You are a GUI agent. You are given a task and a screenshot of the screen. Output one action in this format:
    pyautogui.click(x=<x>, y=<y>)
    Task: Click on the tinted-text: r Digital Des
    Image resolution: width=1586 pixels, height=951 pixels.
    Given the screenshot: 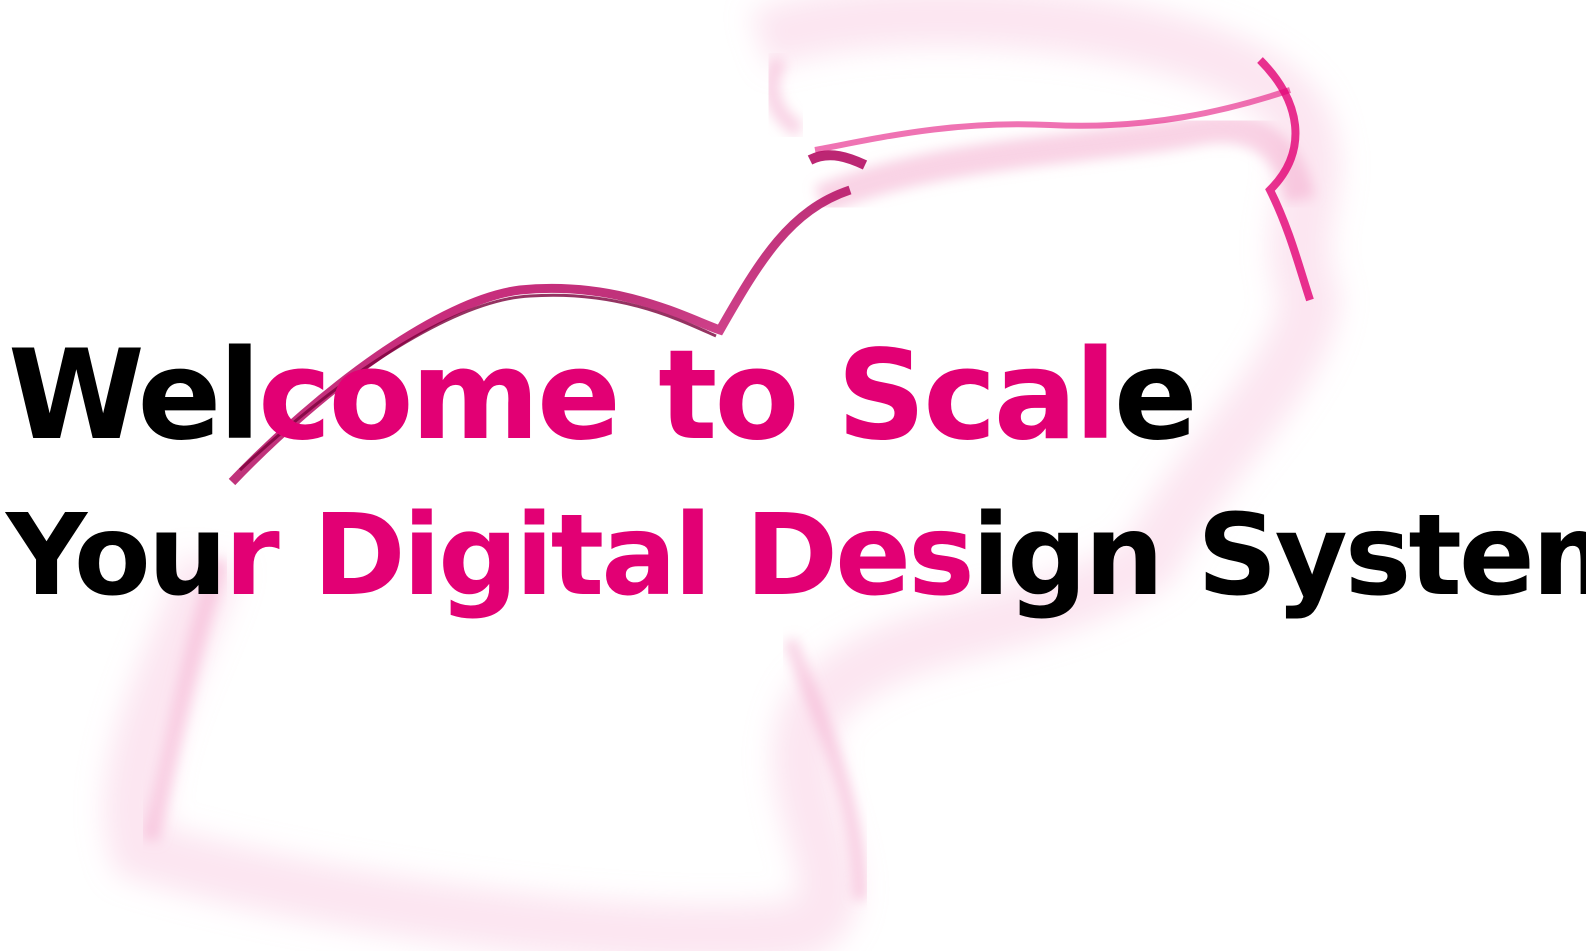 What is the action you would take?
    pyautogui.click(x=599, y=556)
    